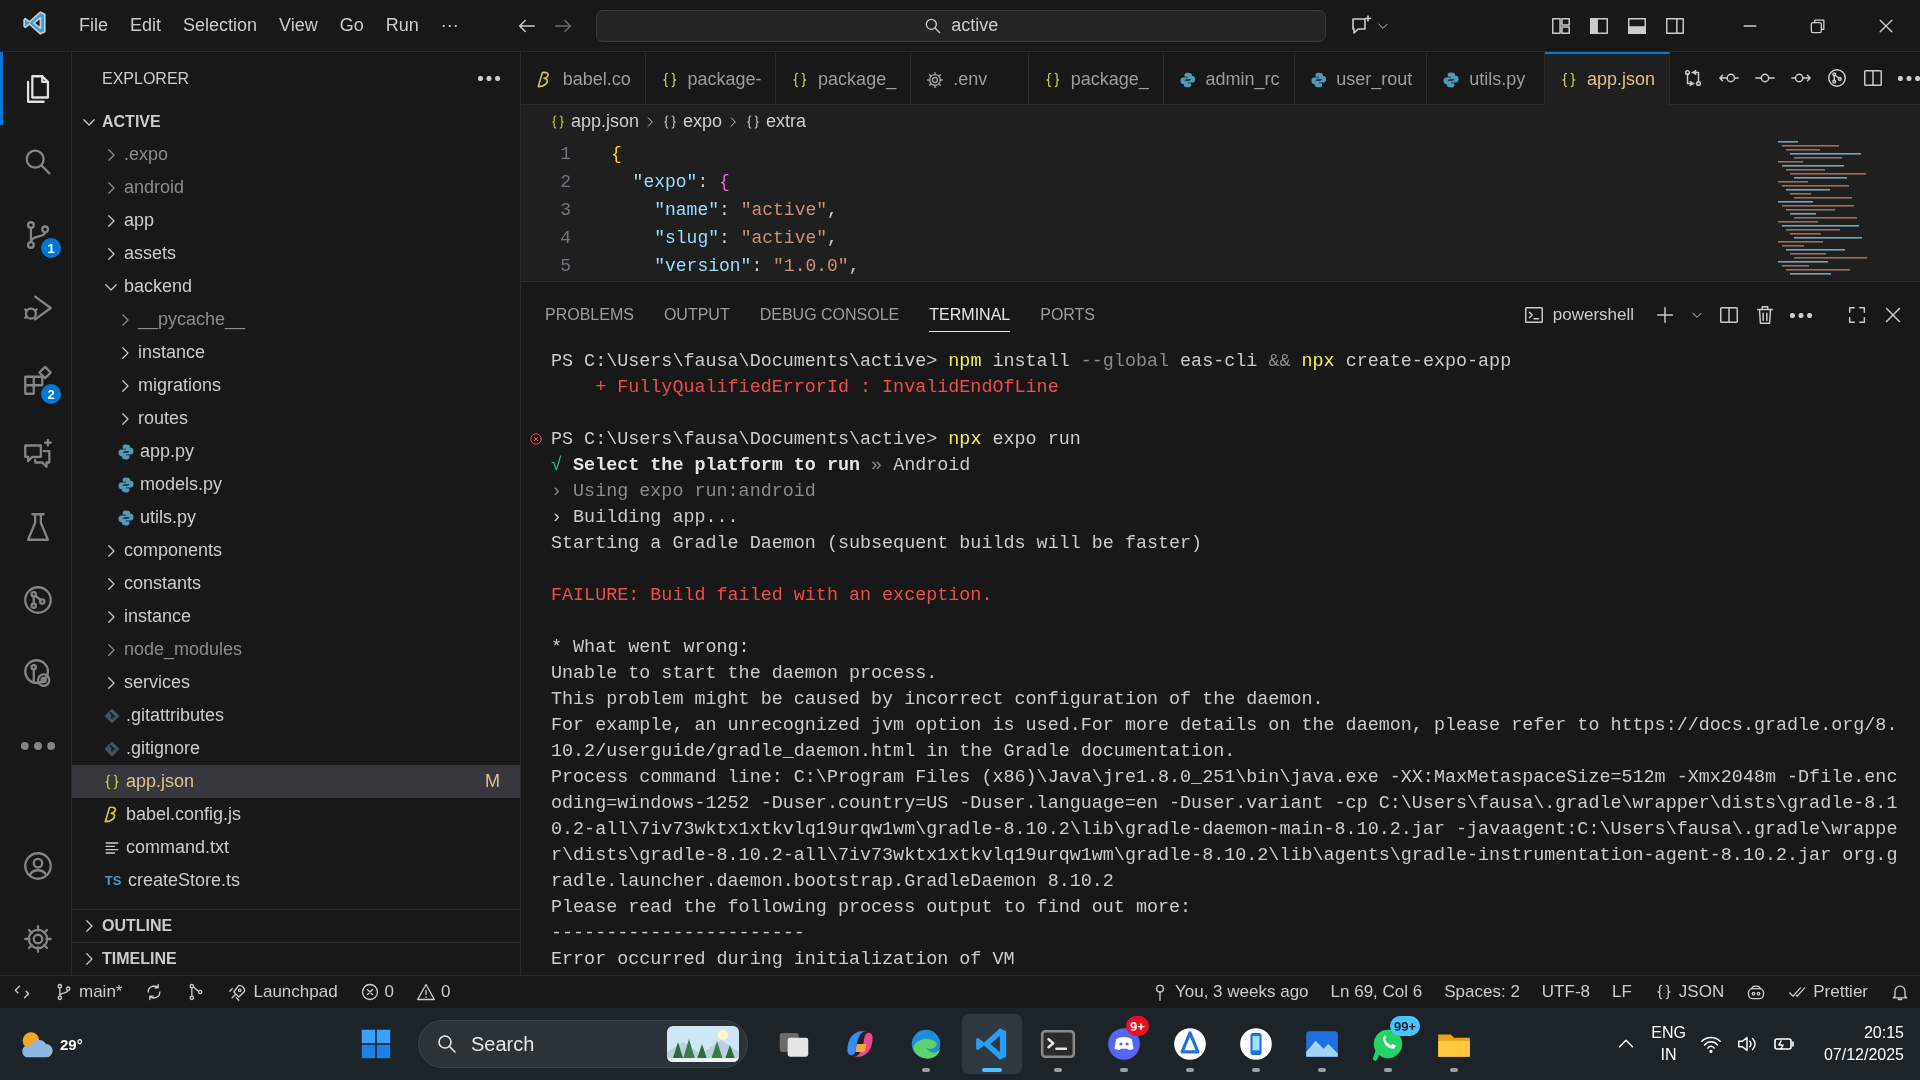 This screenshot has height=1080, width=1920. I want to click on status-item: main*, so click(88, 992).